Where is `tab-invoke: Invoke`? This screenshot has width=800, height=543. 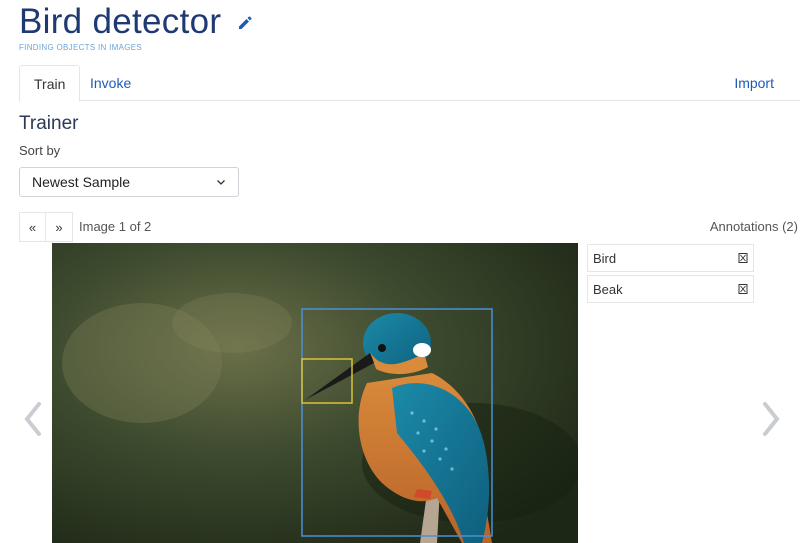 tab-invoke: Invoke is located at coordinates (110, 83).